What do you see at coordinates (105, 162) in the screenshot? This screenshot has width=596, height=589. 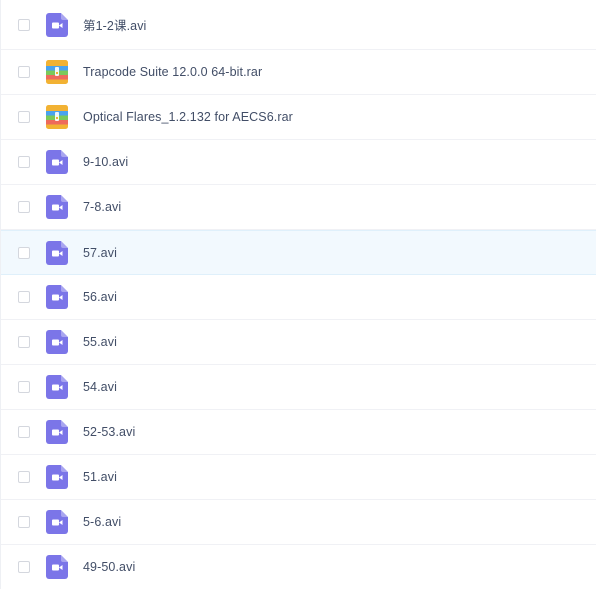 I see `file-name: 9-10.avi` at bounding box center [105, 162].